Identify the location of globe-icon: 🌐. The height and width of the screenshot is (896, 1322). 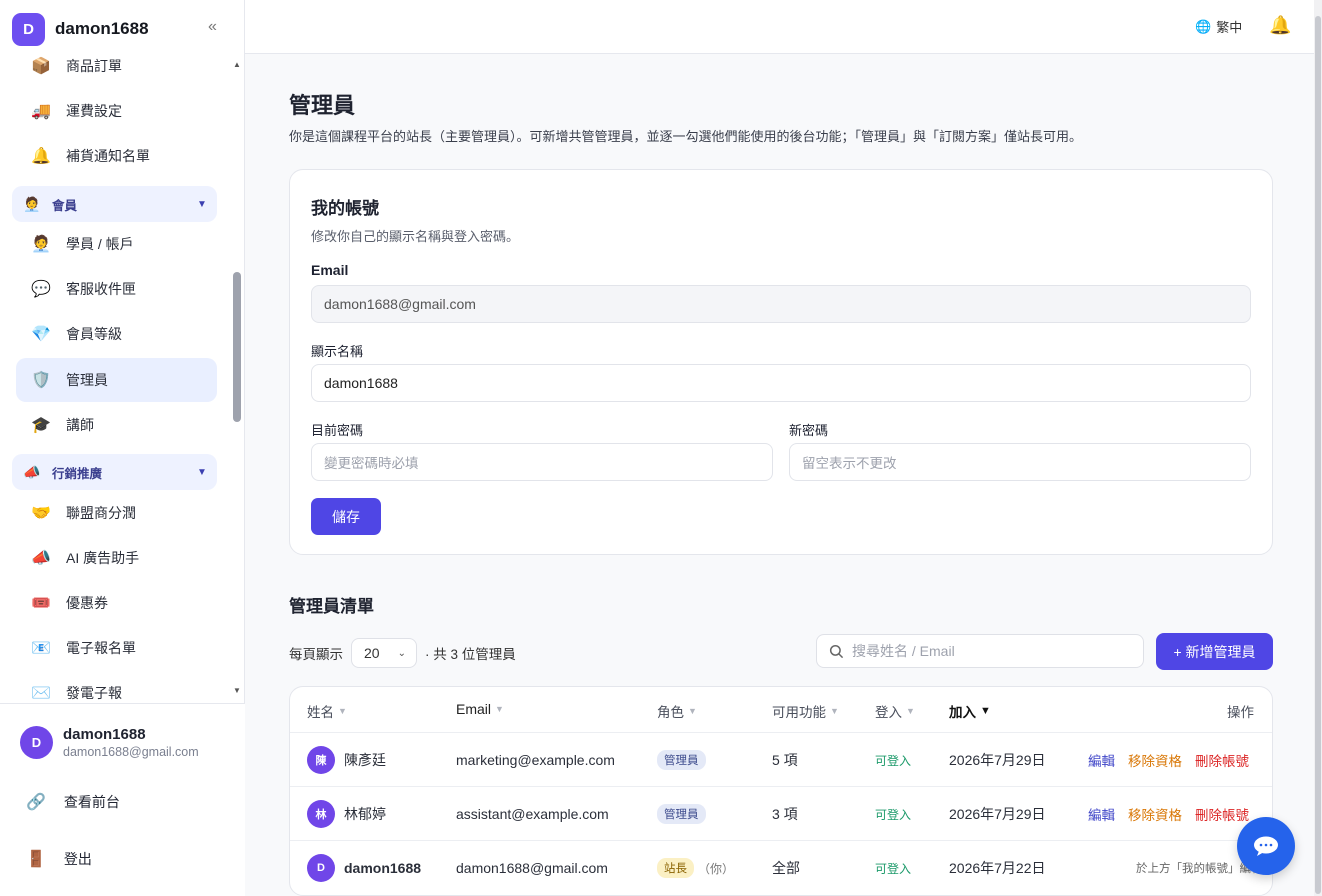
(1203, 26).